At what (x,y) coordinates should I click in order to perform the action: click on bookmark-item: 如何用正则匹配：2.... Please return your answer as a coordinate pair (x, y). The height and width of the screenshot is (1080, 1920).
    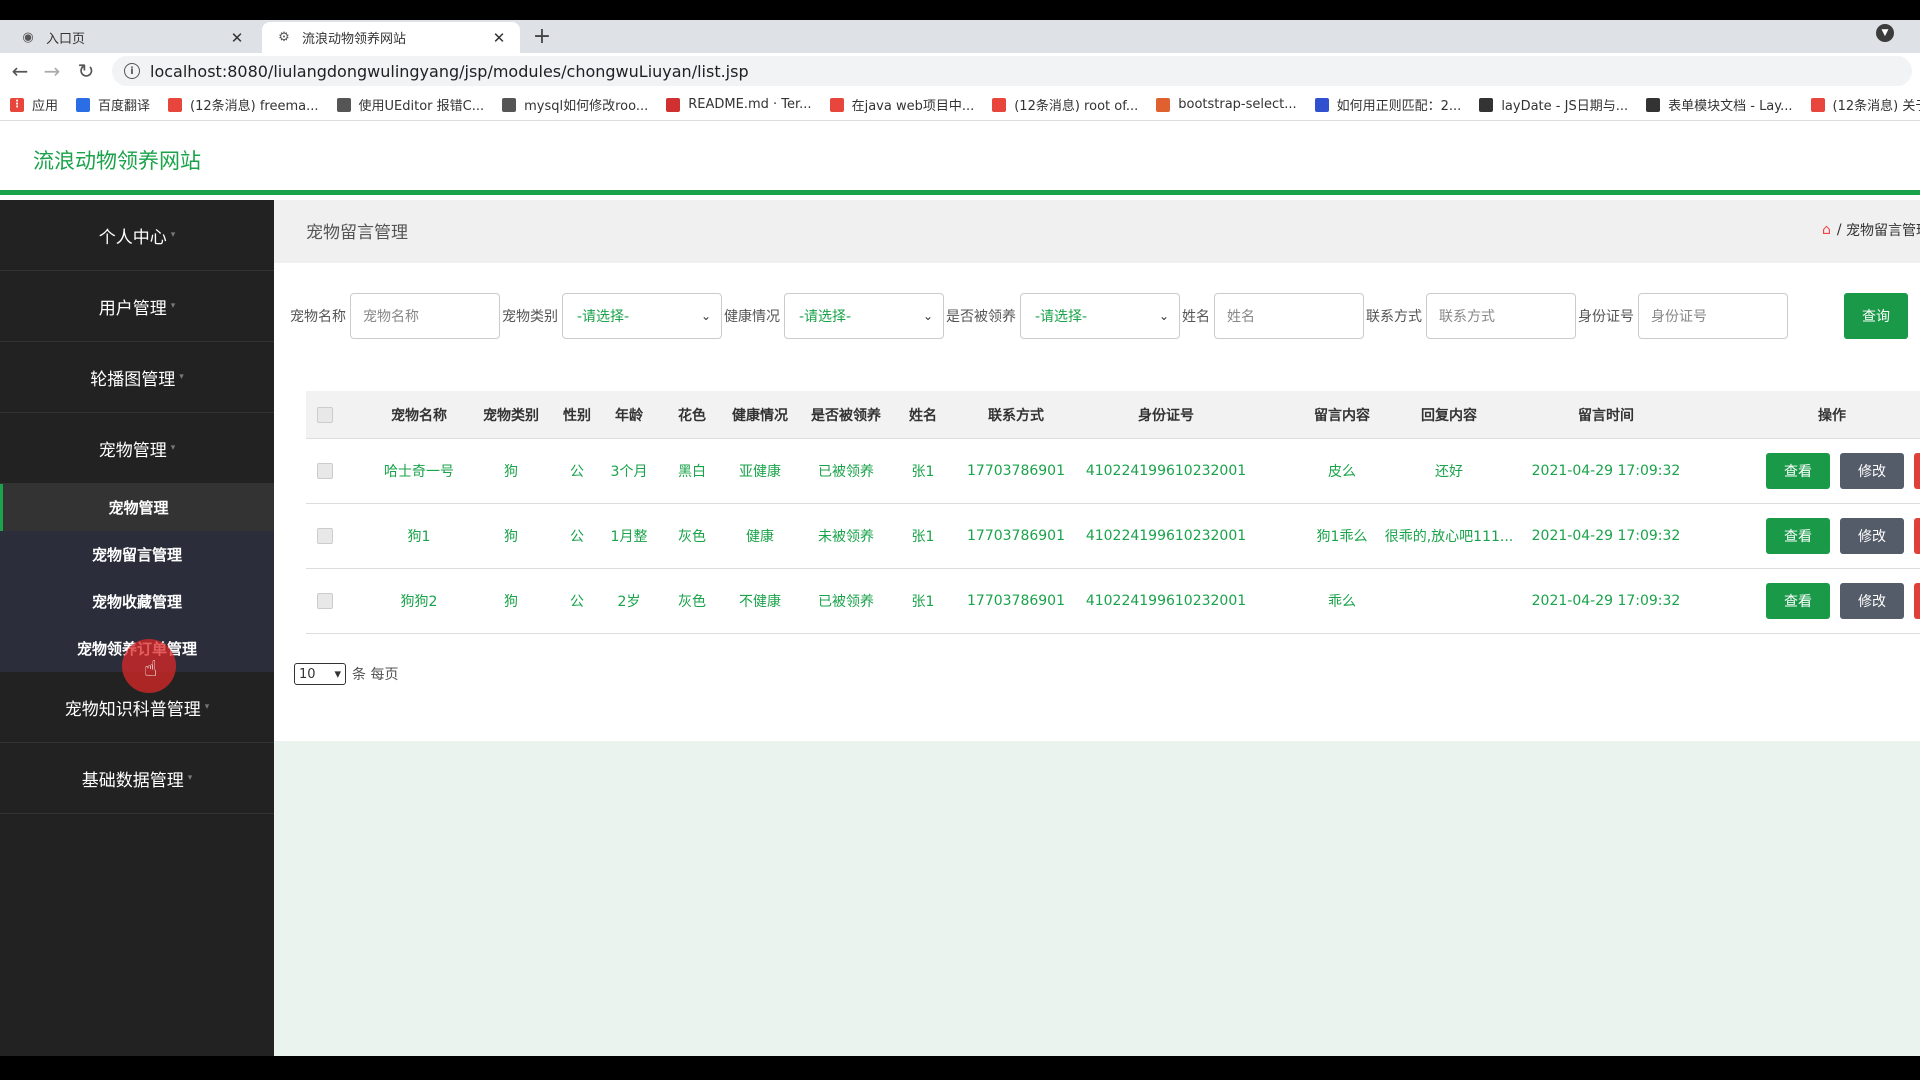
    Looking at the image, I should click on (1388, 104).